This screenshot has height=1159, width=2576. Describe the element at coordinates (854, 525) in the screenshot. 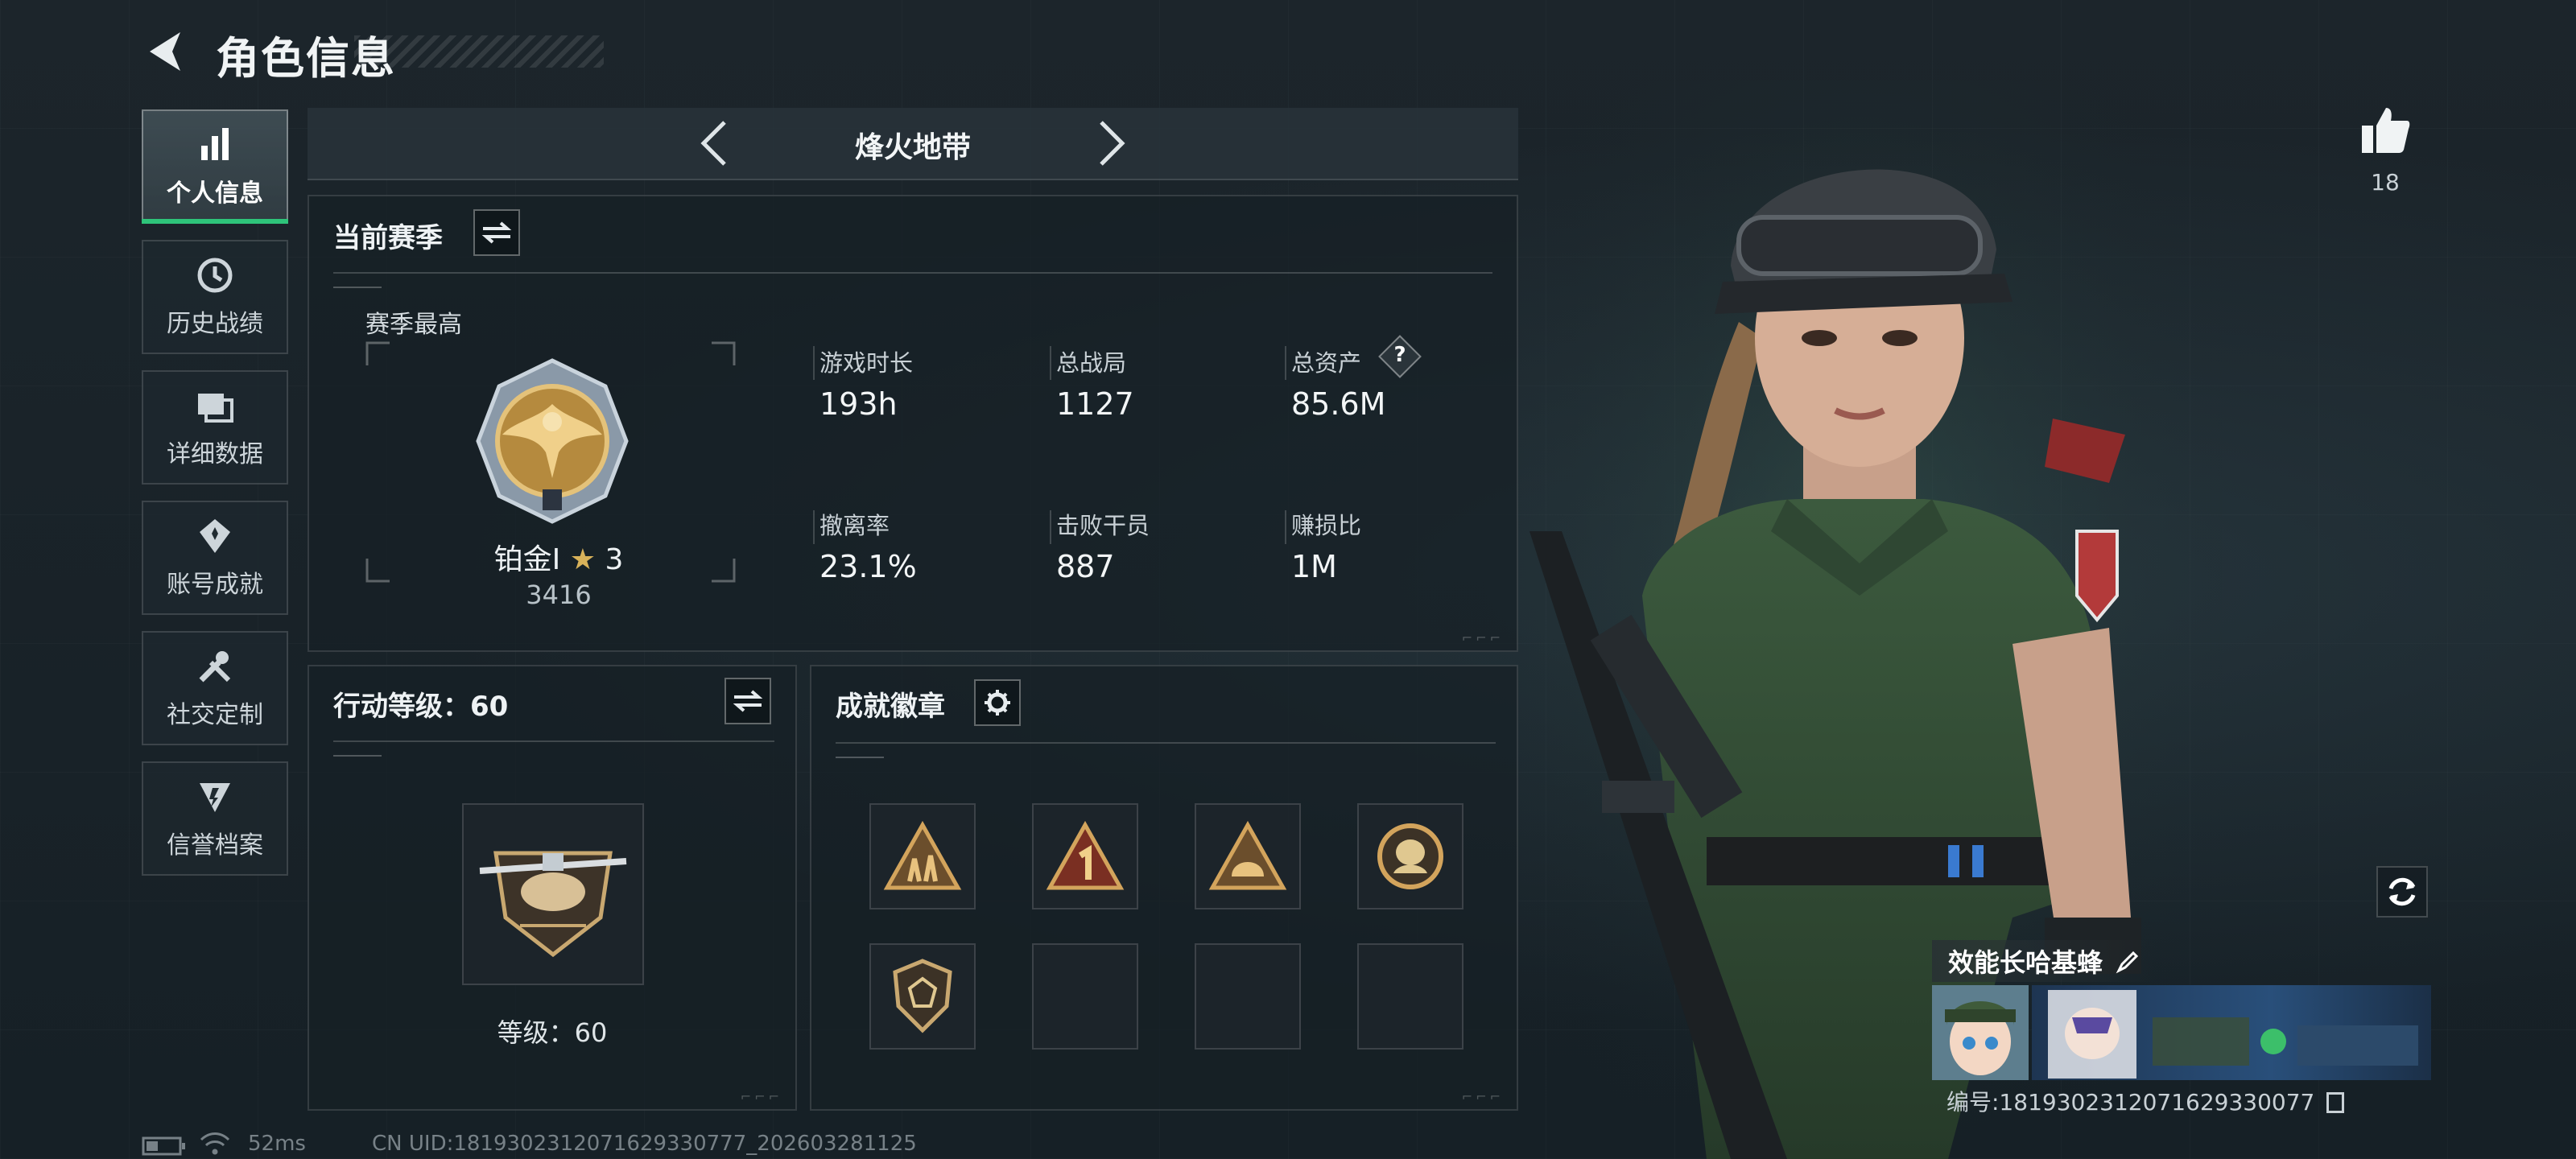

I see `stat-label-extraction-rate: 撤离率` at that location.